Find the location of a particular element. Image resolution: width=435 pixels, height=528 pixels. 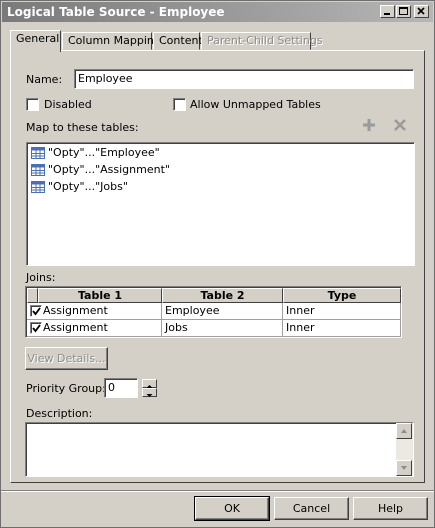

plus-icon is located at coordinates (369, 125).